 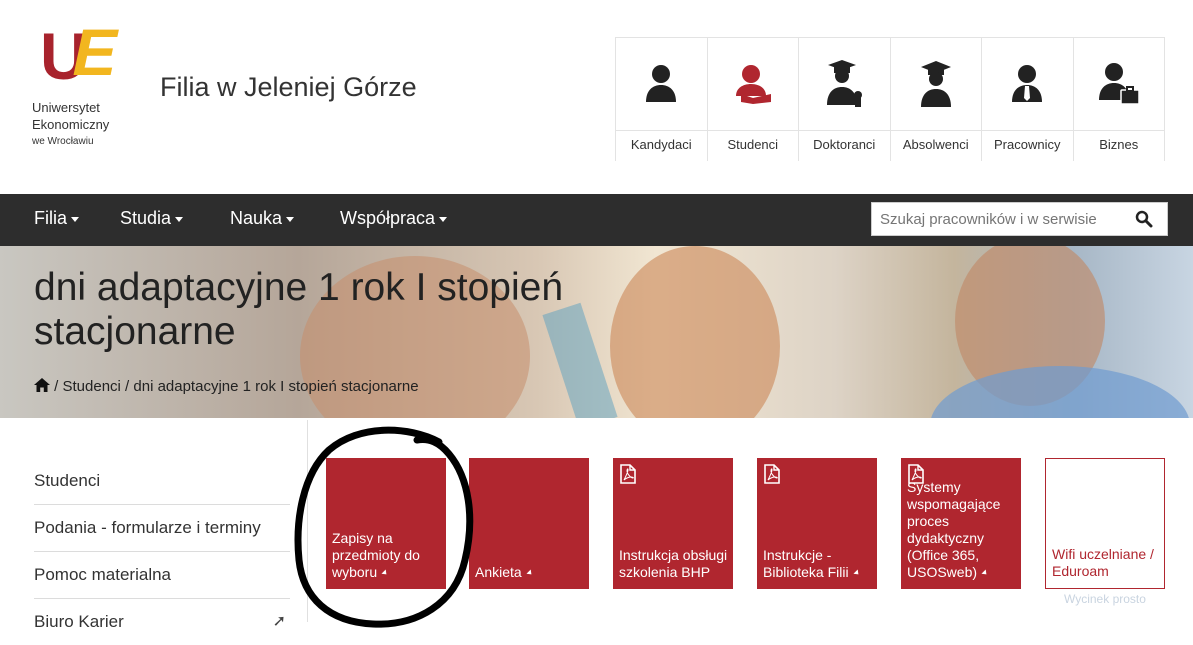 I want to click on nav-label: Nauka, so click(x=256, y=218).